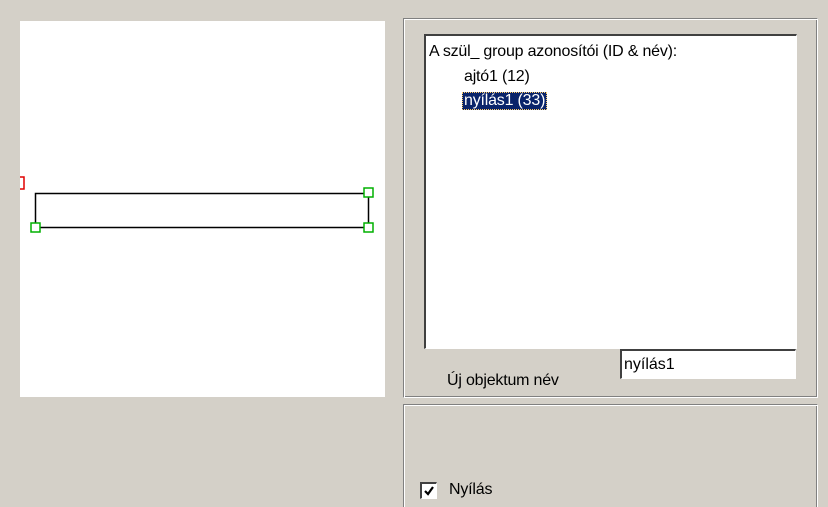 This screenshot has height=507, width=828. What do you see at coordinates (368, 227) in the screenshot?
I see `preview-handle-bottom-right` at bounding box center [368, 227].